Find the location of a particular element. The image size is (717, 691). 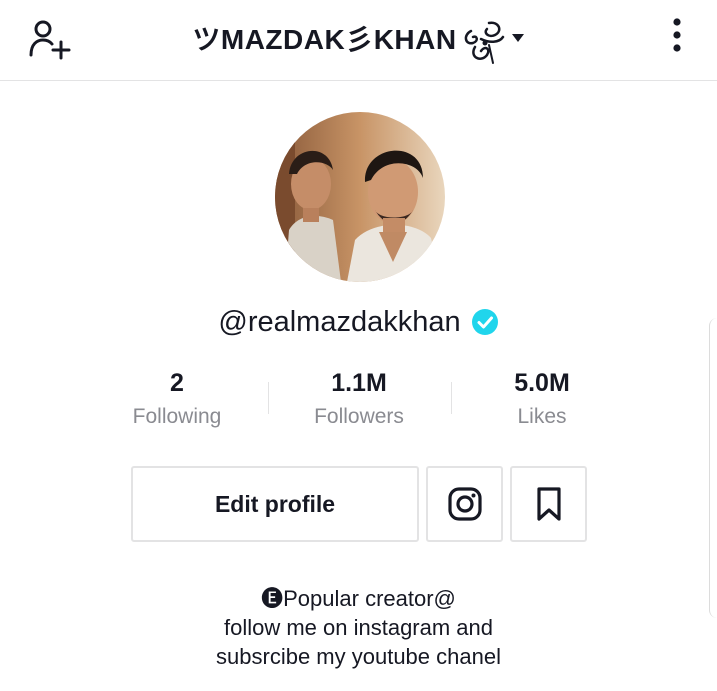

favorites-button is located at coordinates (548, 504).